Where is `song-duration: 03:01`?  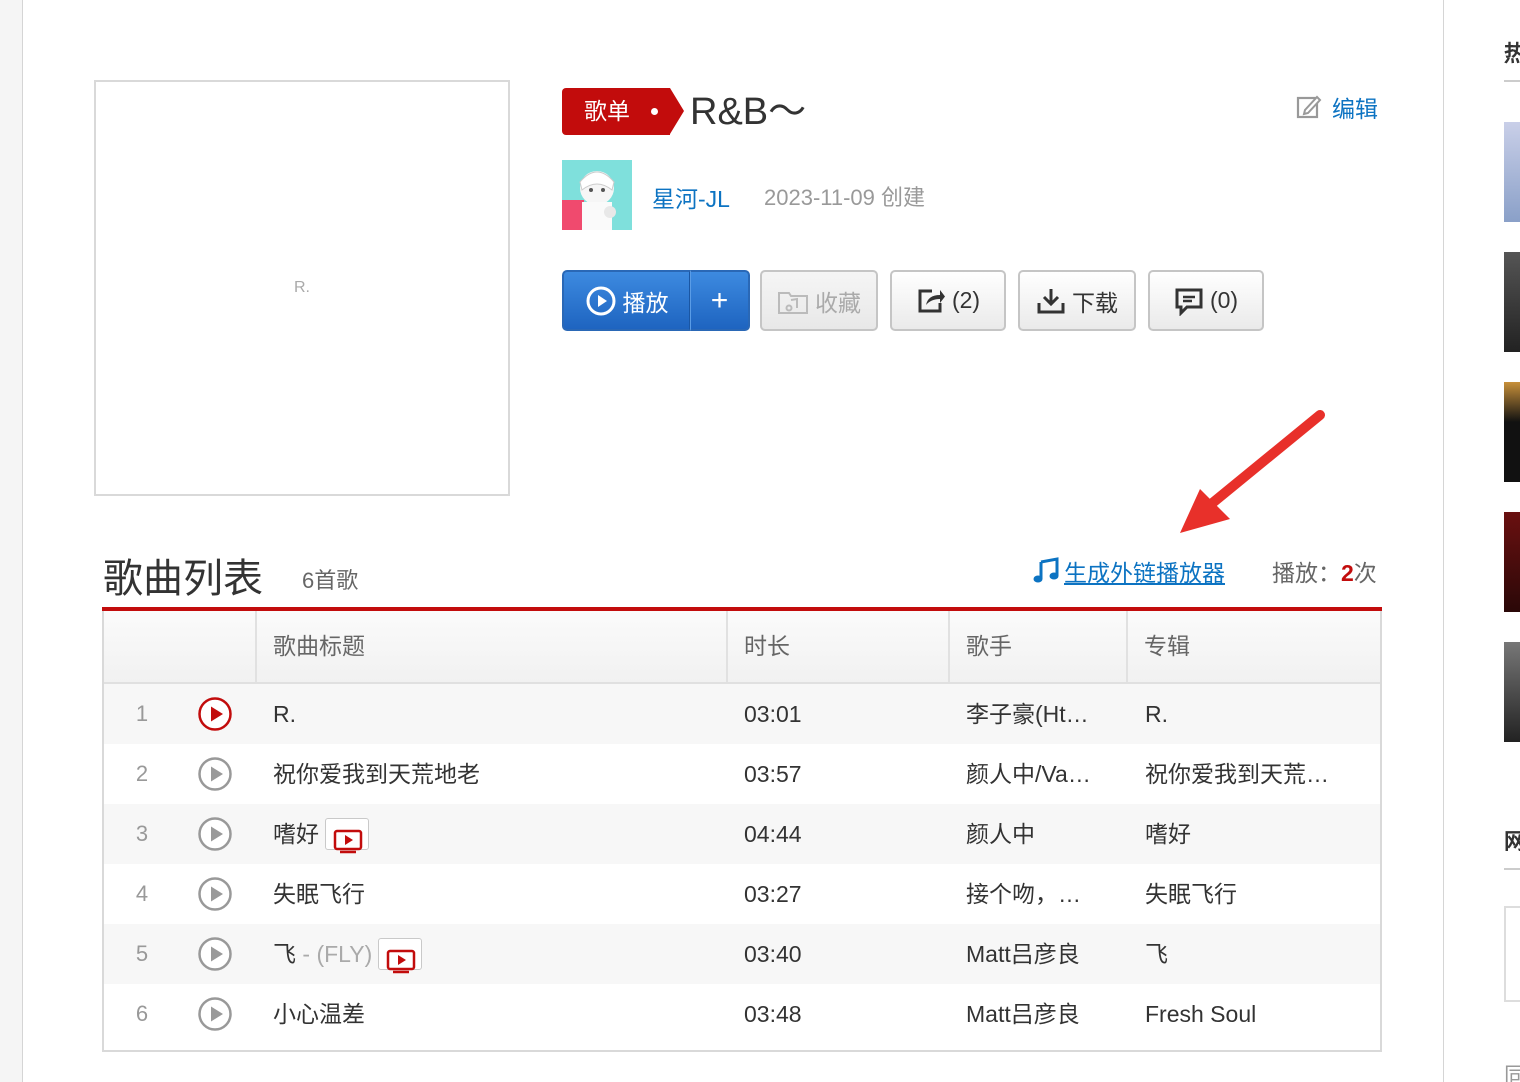
song-duration: 03:01 is located at coordinates (773, 714).